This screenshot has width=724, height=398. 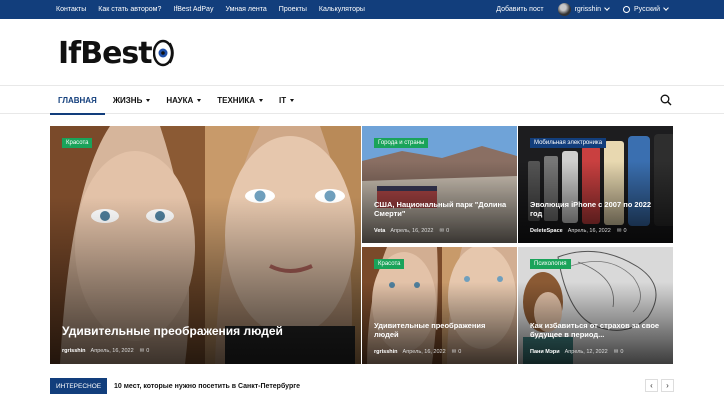 I want to click on post-meta: Veta Апрель, 16, 2022 ✉ 0, so click(x=411, y=231).